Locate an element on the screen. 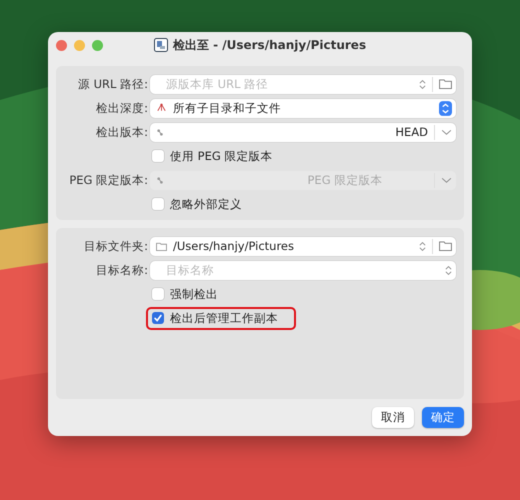 The image size is (520, 500). revision-field: HEAD is located at coordinates (303, 132).